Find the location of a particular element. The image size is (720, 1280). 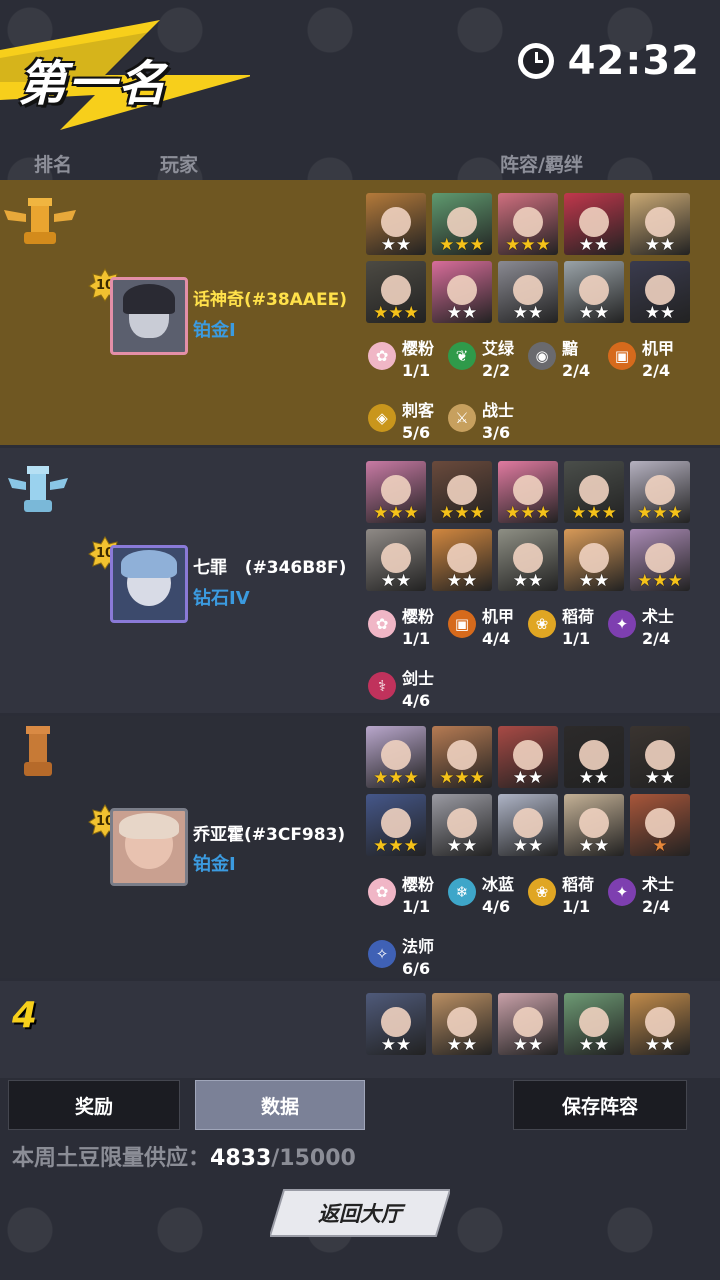

clock-icon is located at coordinates (535, 61).